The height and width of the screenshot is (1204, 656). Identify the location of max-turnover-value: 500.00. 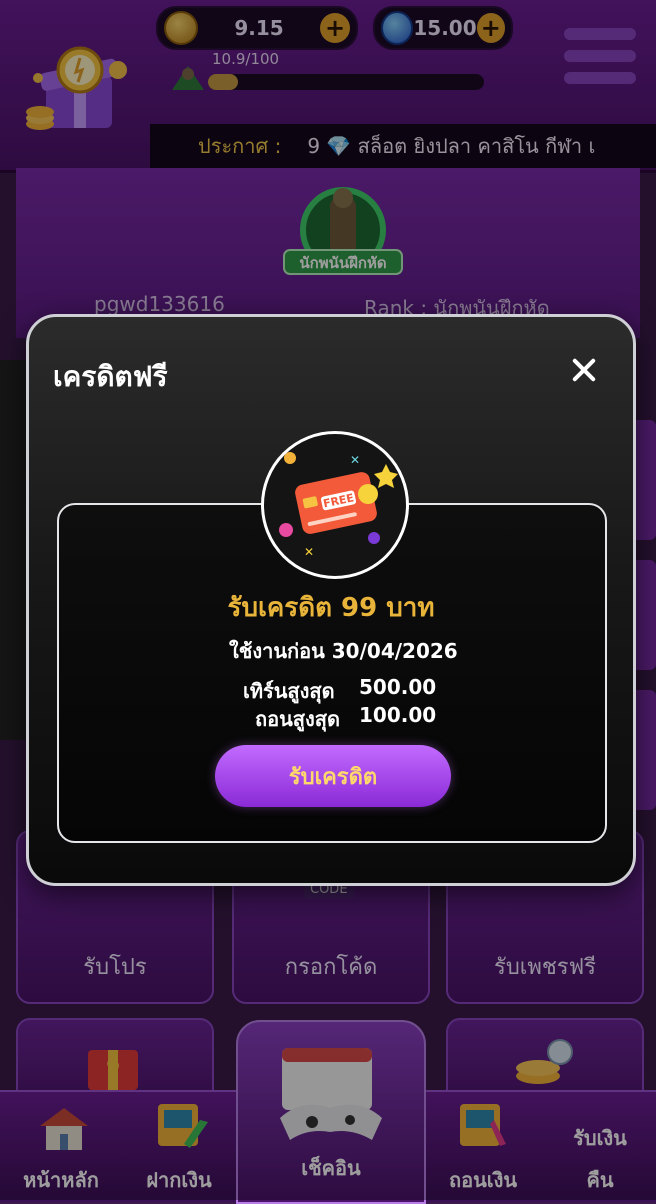
(398, 687).